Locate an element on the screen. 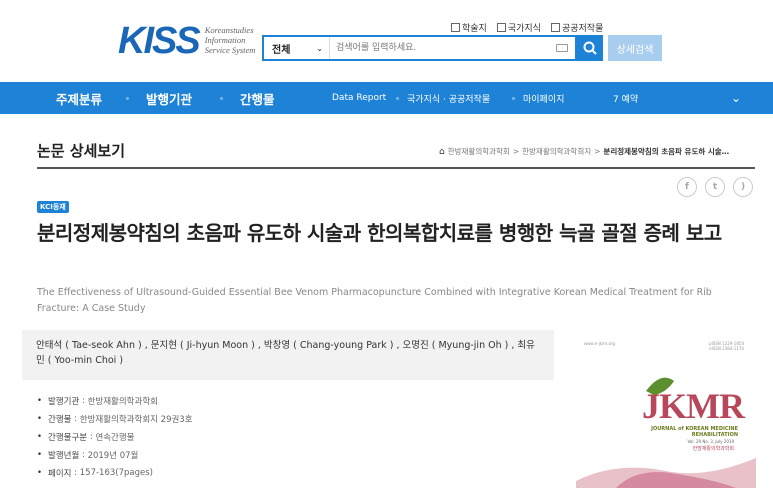 The height and width of the screenshot is (488, 773). scope-public-checkbox: 공공저작물 is located at coordinates (577, 27).